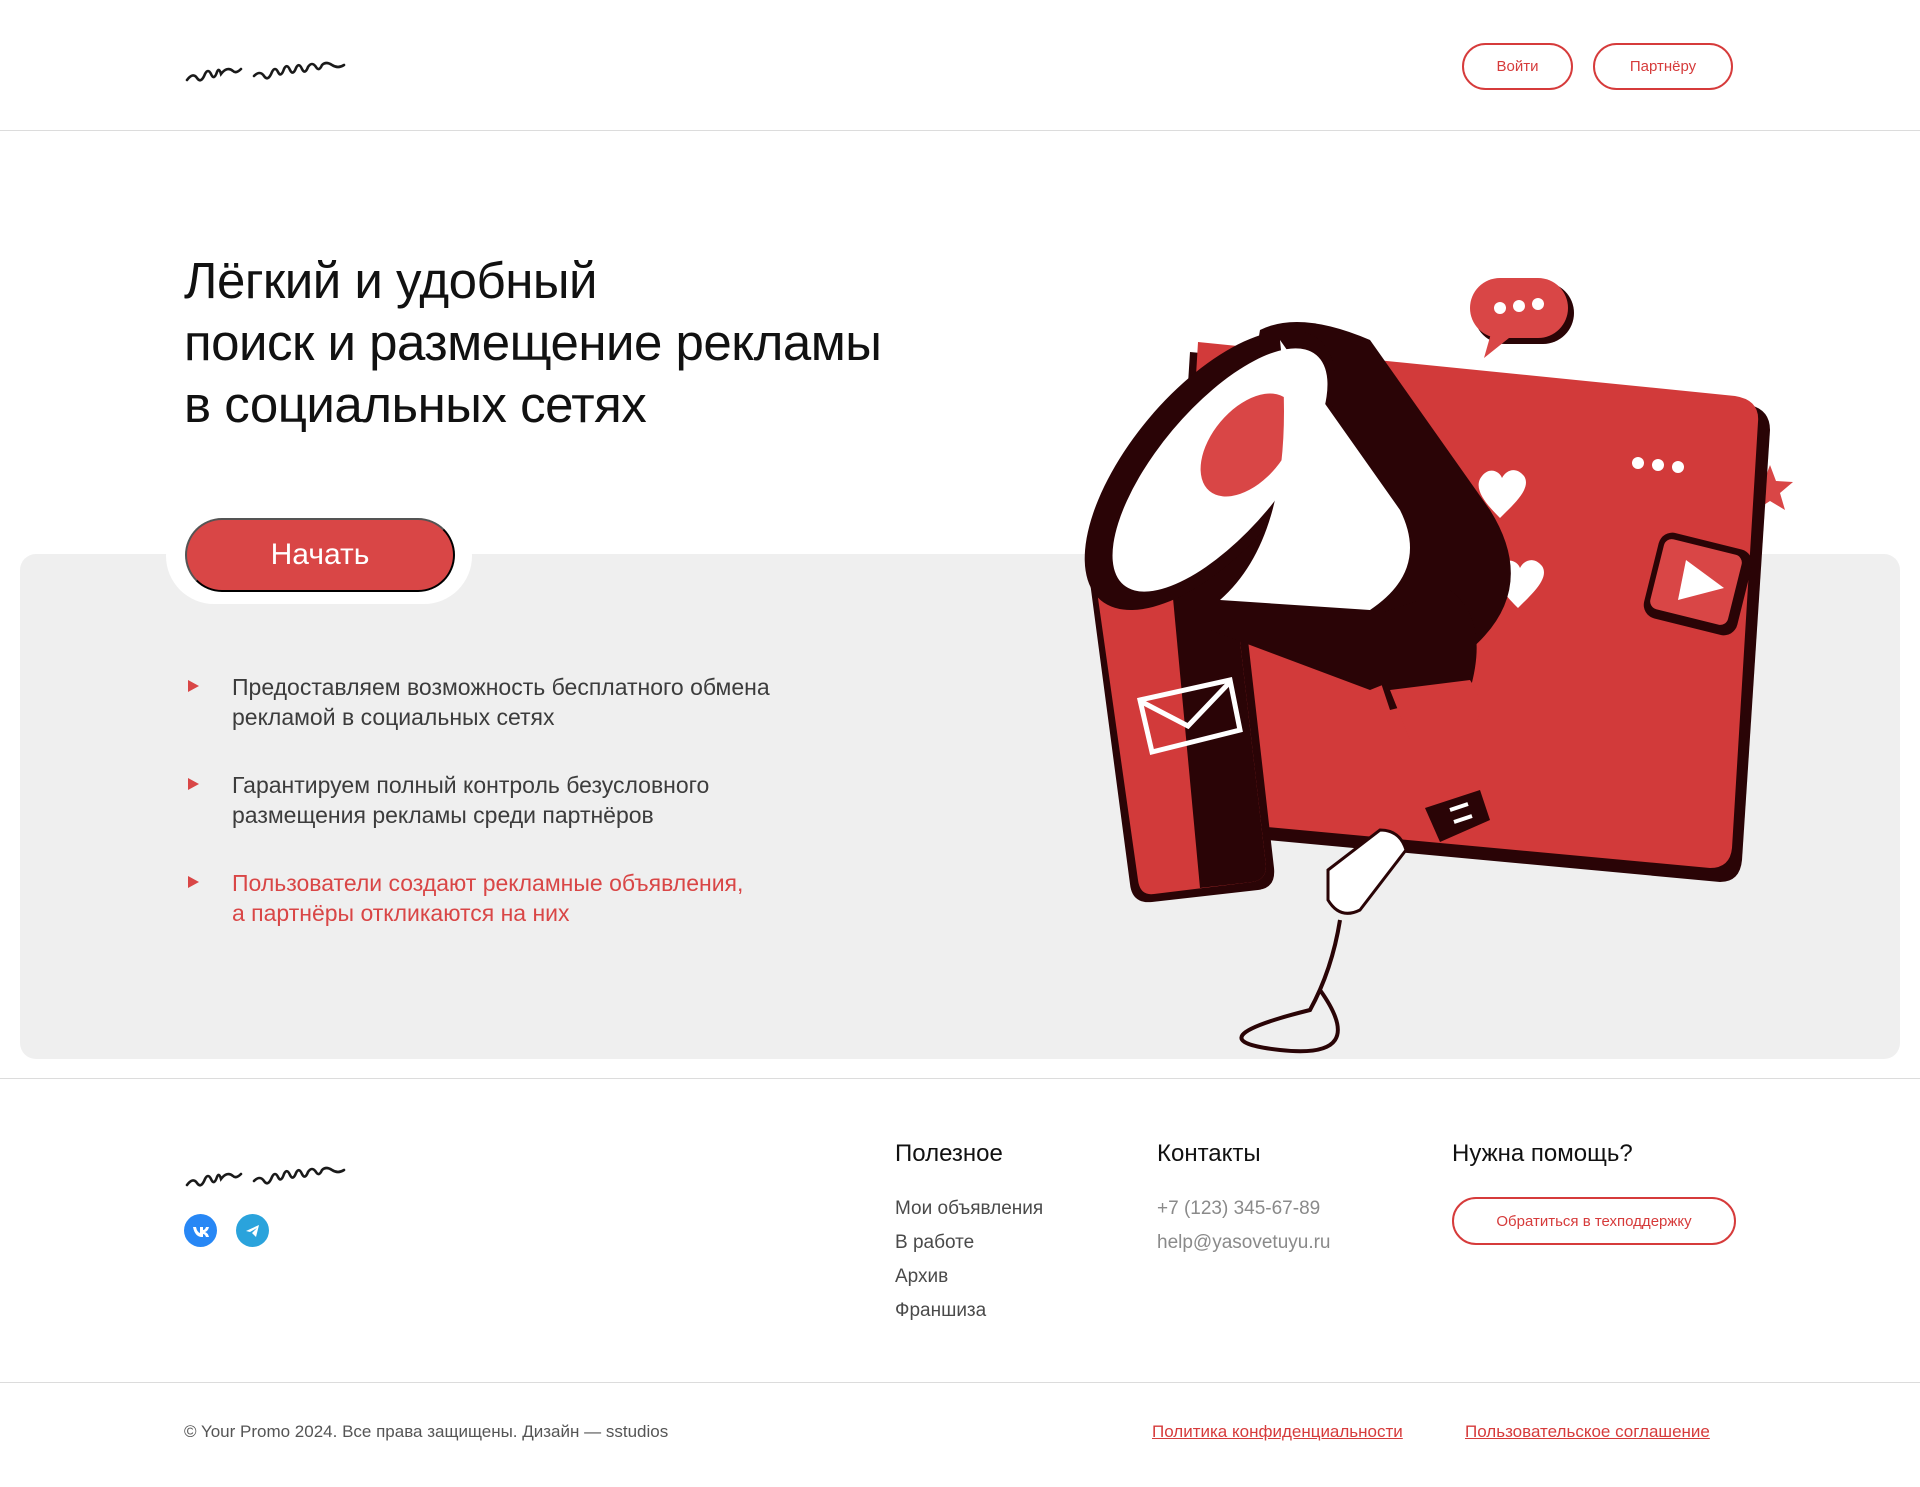 The width and height of the screenshot is (1920, 1487). I want to click on hero-title-line-3: в социальных сетях, so click(415, 404).